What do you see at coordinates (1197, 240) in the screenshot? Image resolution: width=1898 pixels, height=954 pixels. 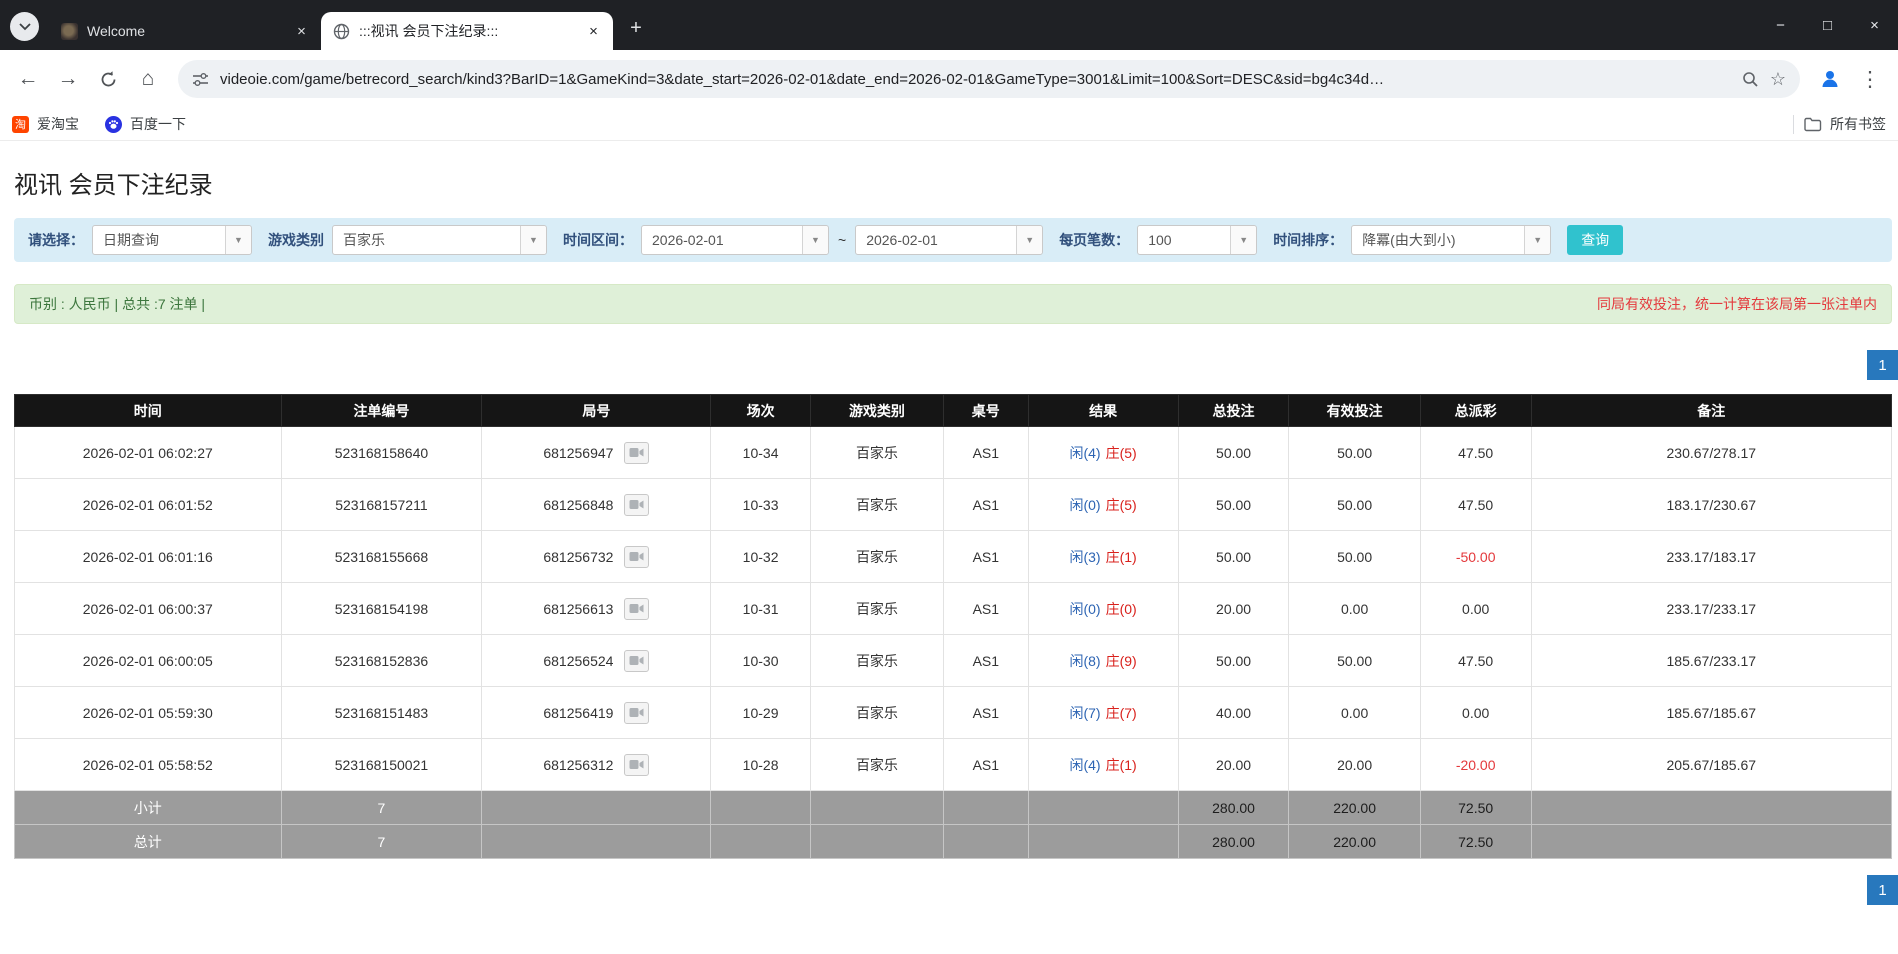 I see `page-size-select: 100 ▼` at bounding box center [1197, 240].